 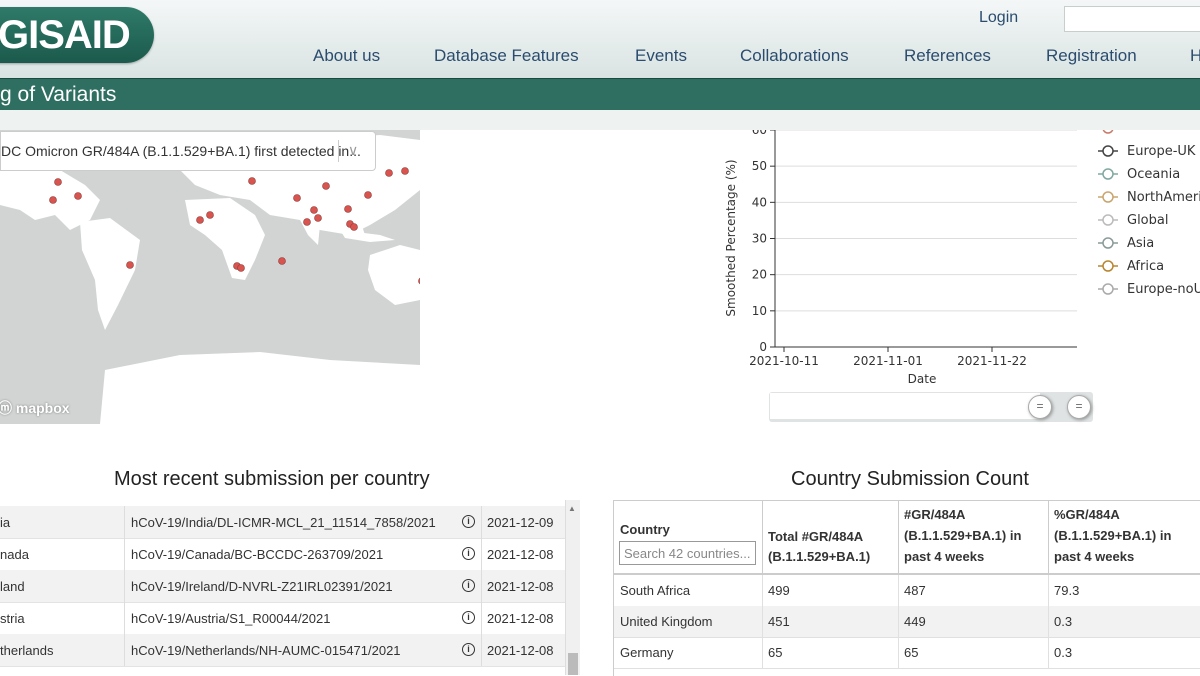 I want to click on cell-virus-name: hCoV-19/Austria/S1_R00044/2021 i, so click(x=303, y=618).